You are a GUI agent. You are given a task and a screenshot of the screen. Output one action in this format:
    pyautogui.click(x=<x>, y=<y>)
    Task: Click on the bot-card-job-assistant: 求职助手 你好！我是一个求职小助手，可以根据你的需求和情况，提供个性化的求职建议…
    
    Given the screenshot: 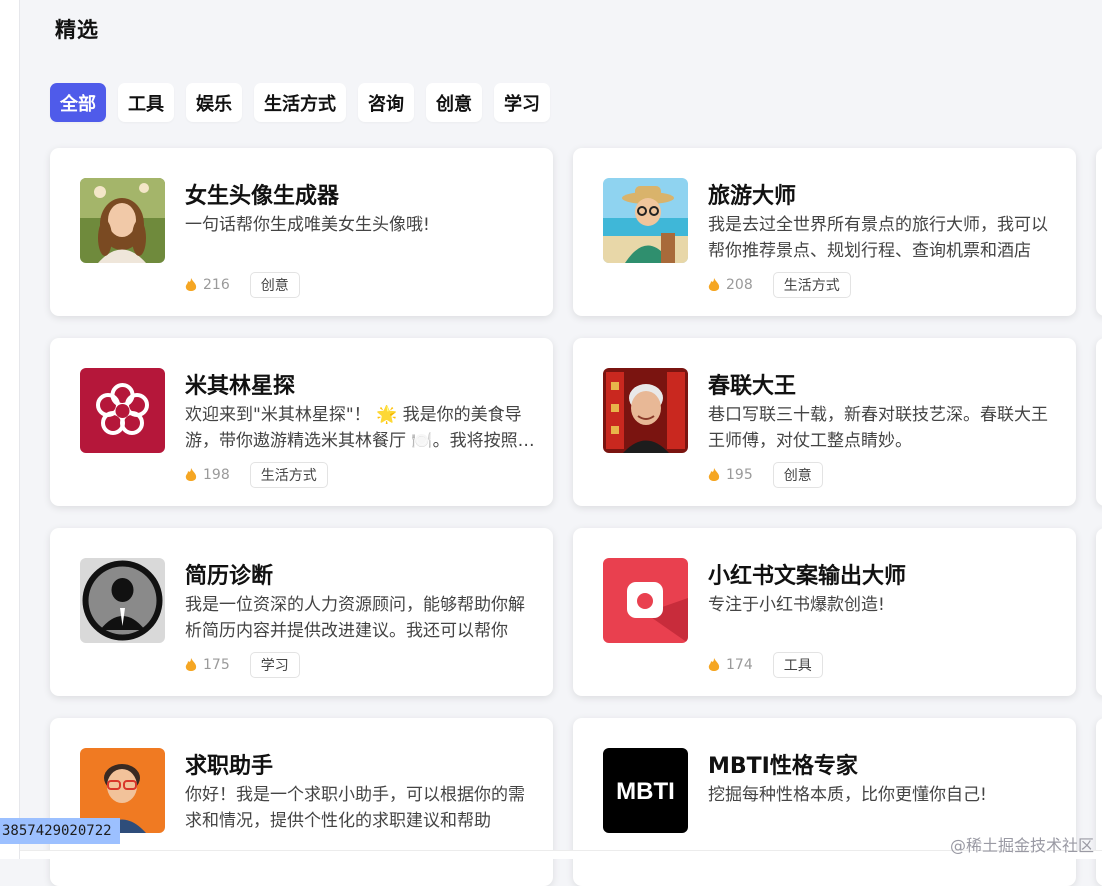 What is the action you would take?
    pyautogui.click(x=301, y=802)
    